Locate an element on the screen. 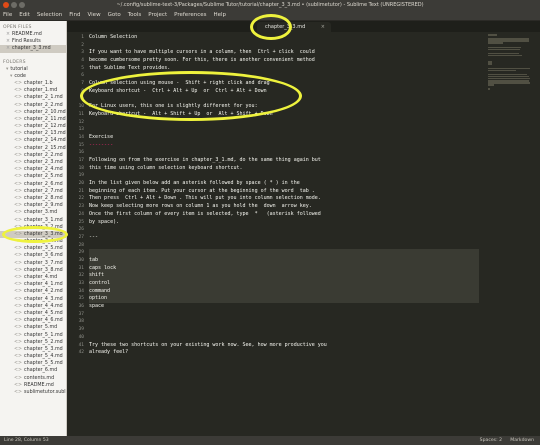 This screenshot has width=540, height=445. file-tree-item: <>sublimetutor.sublime-project is located at coordinates (33, 392).